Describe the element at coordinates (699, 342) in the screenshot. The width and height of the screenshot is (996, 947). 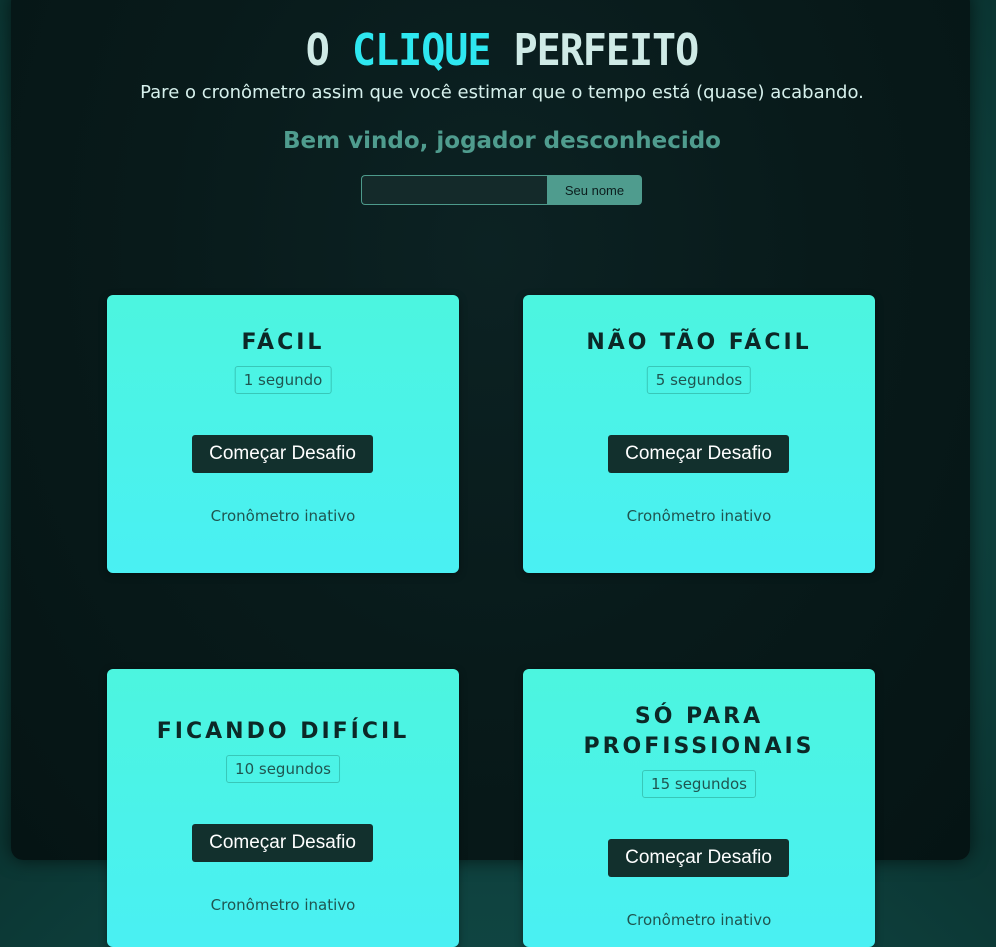
I see `challenge-title: NÃO TÃO FÁCIL` at that location.